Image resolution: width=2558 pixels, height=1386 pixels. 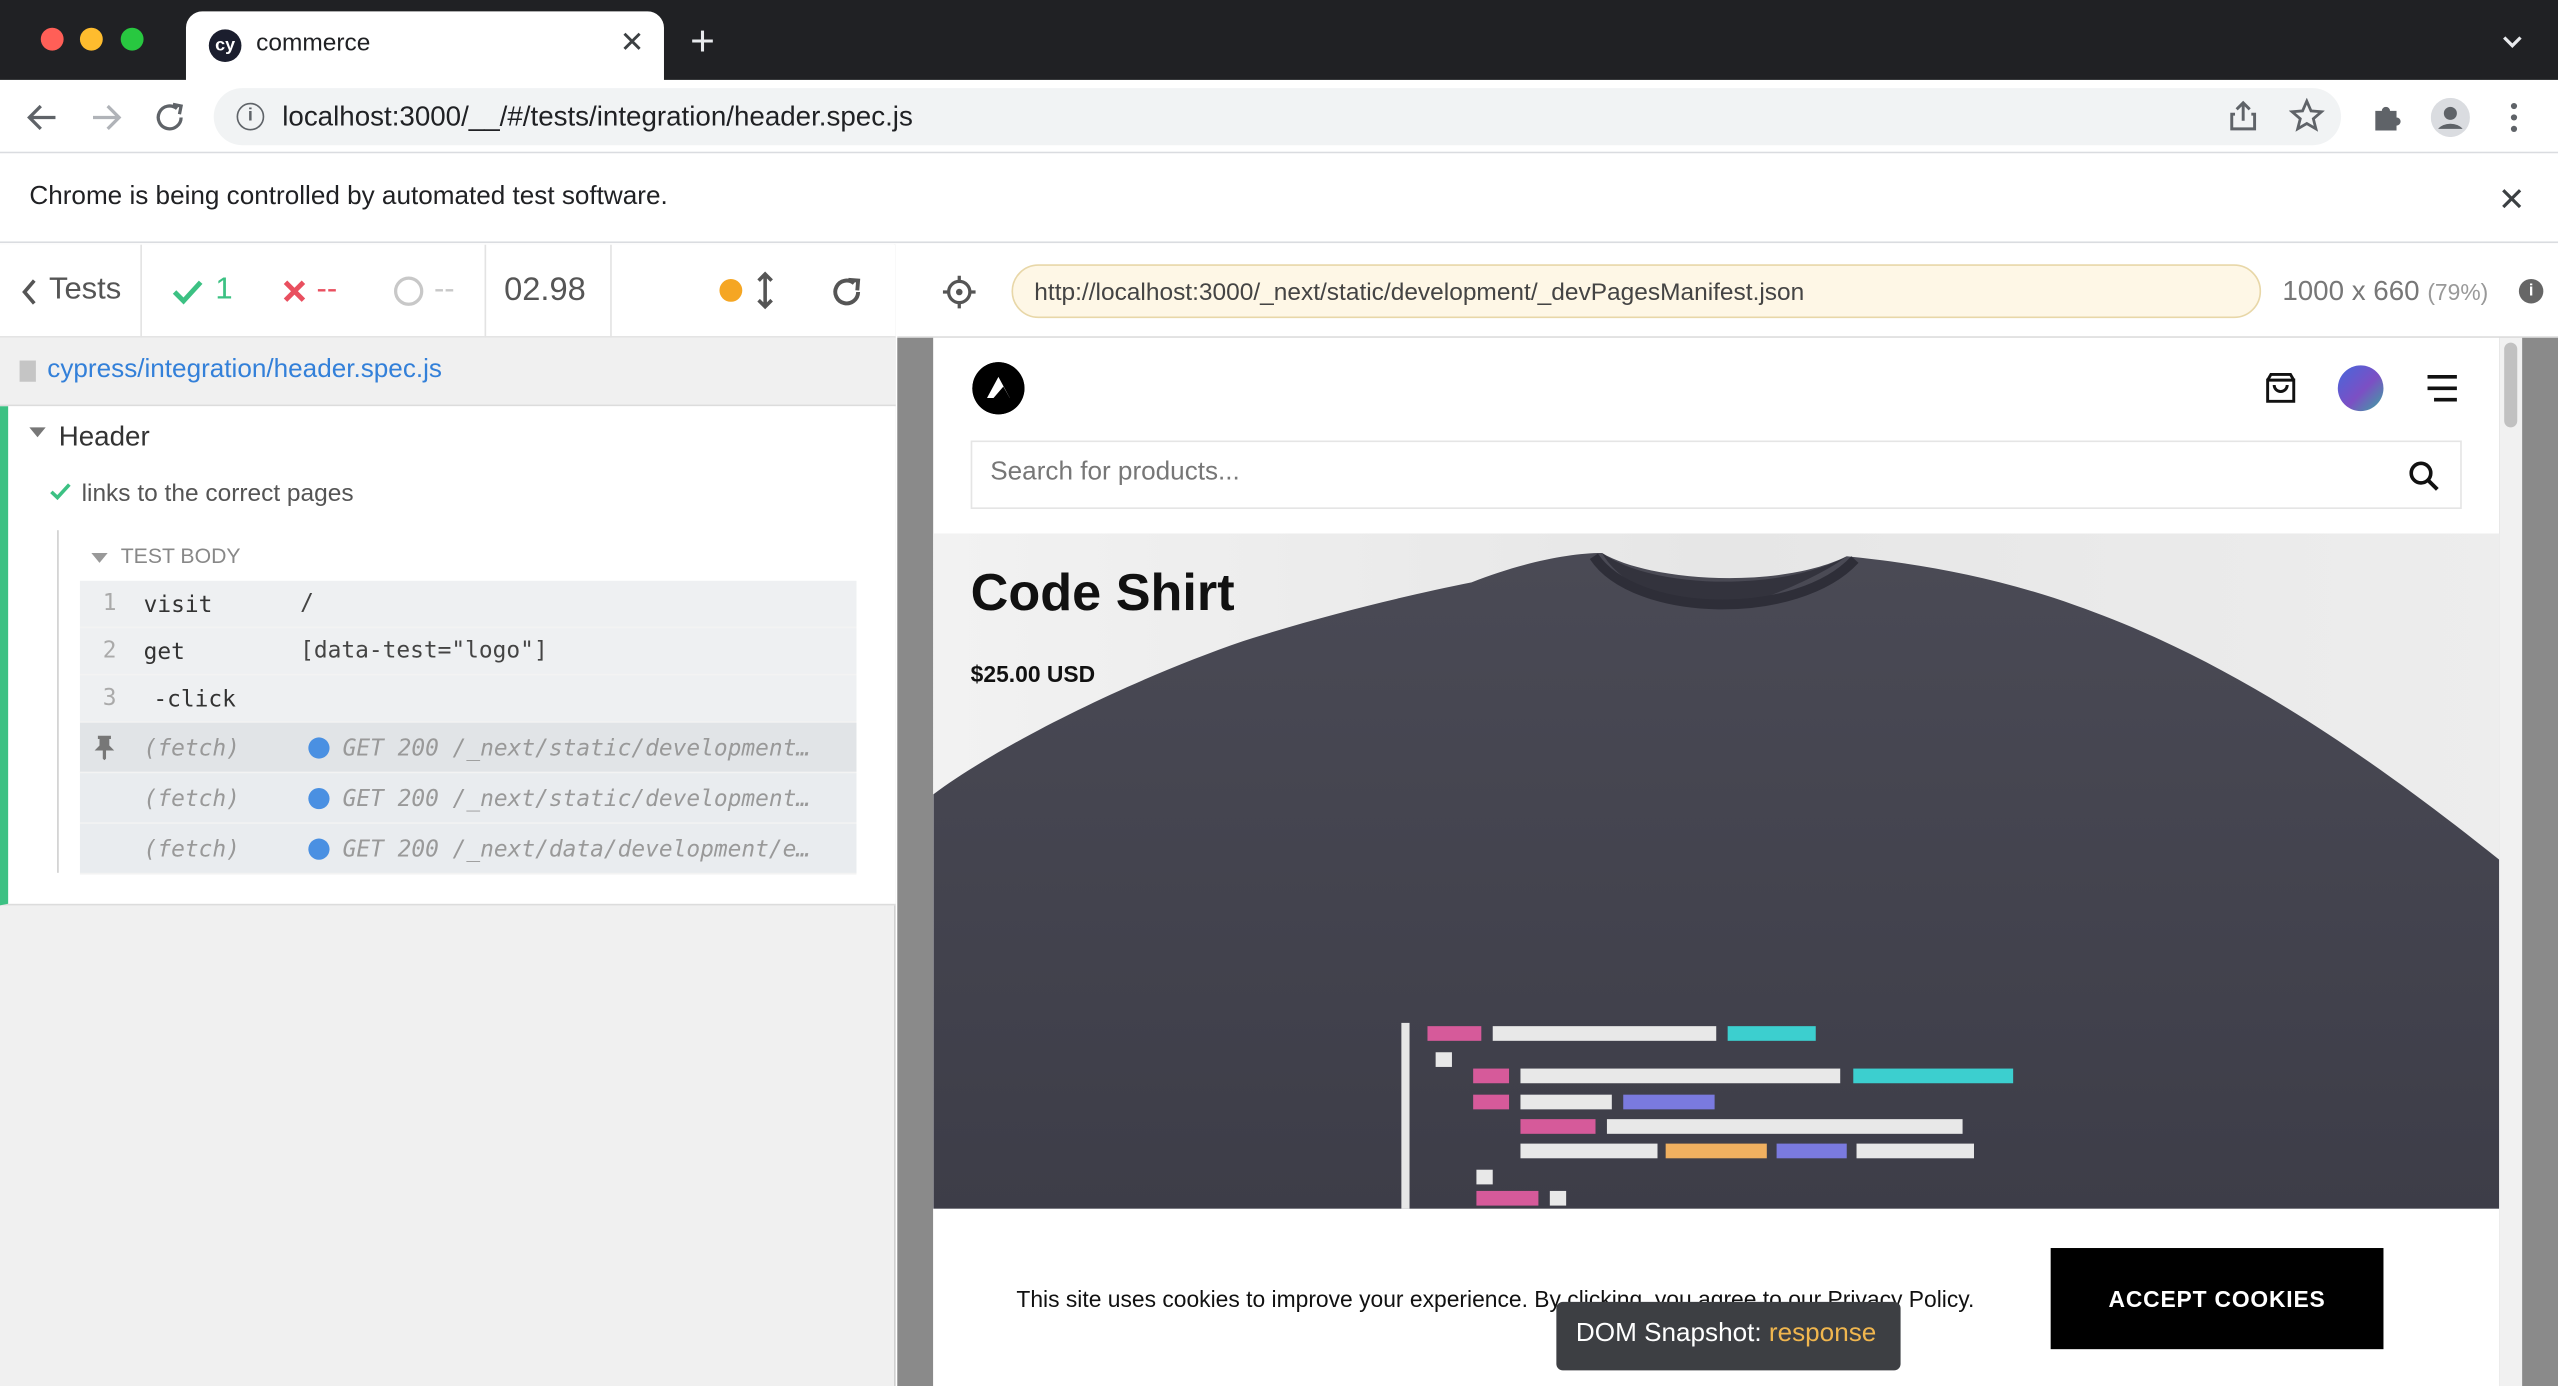 I want to click on viewport-size: 1000 x 660, so click(x=2351, y=291).